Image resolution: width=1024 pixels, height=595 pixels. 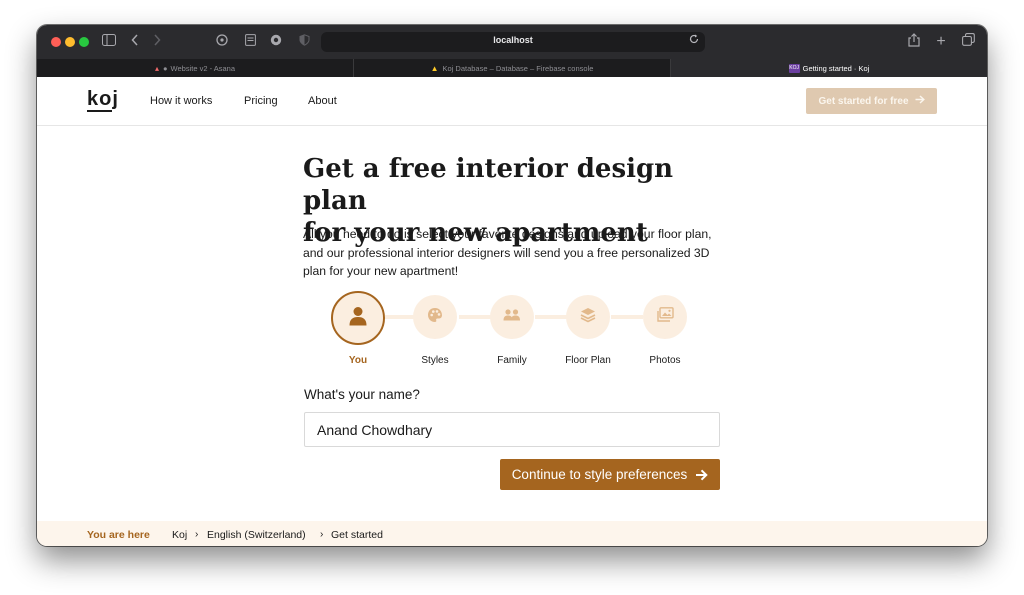 What do you see at coordinates (135, 42) in the screenshot?
I see `back-icon` at bounding box center [135, 42].